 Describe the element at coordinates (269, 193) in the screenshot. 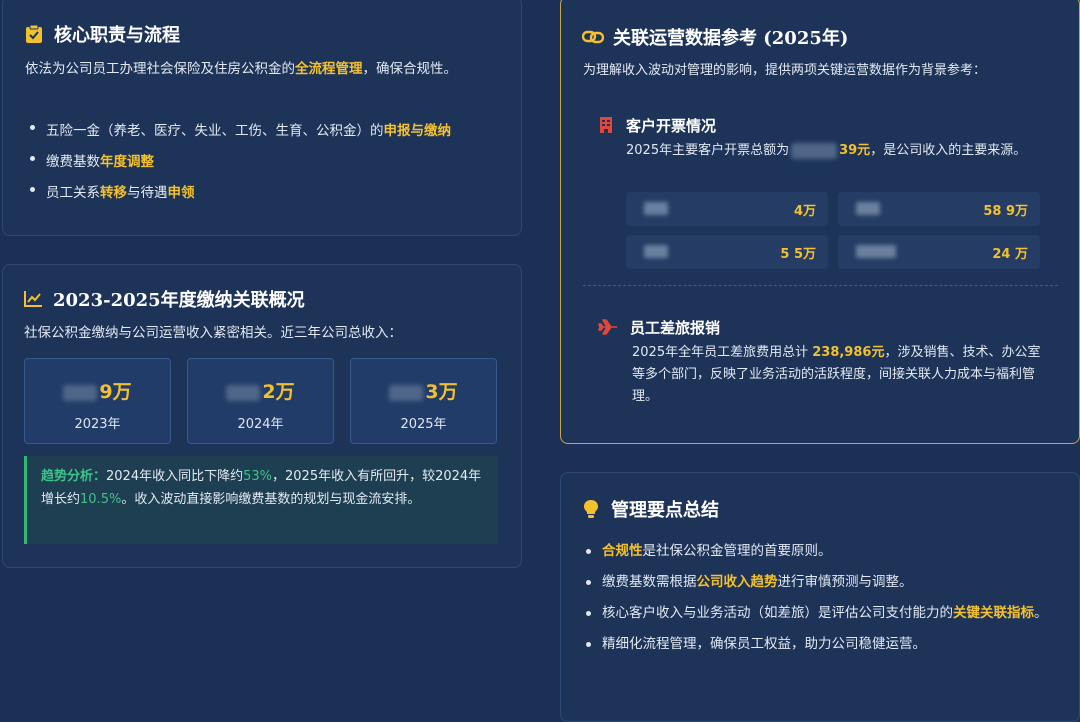

I see `list-item: 员工关系转移与待遇申领` at that location.